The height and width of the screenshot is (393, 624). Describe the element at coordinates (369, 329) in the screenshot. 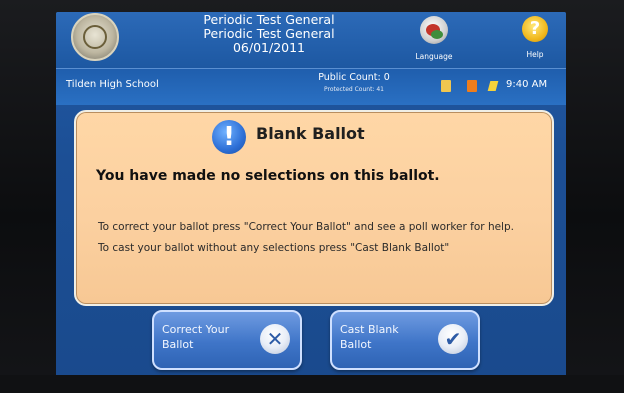

I see `cast-label-line-1: Cast Blank` at that location.